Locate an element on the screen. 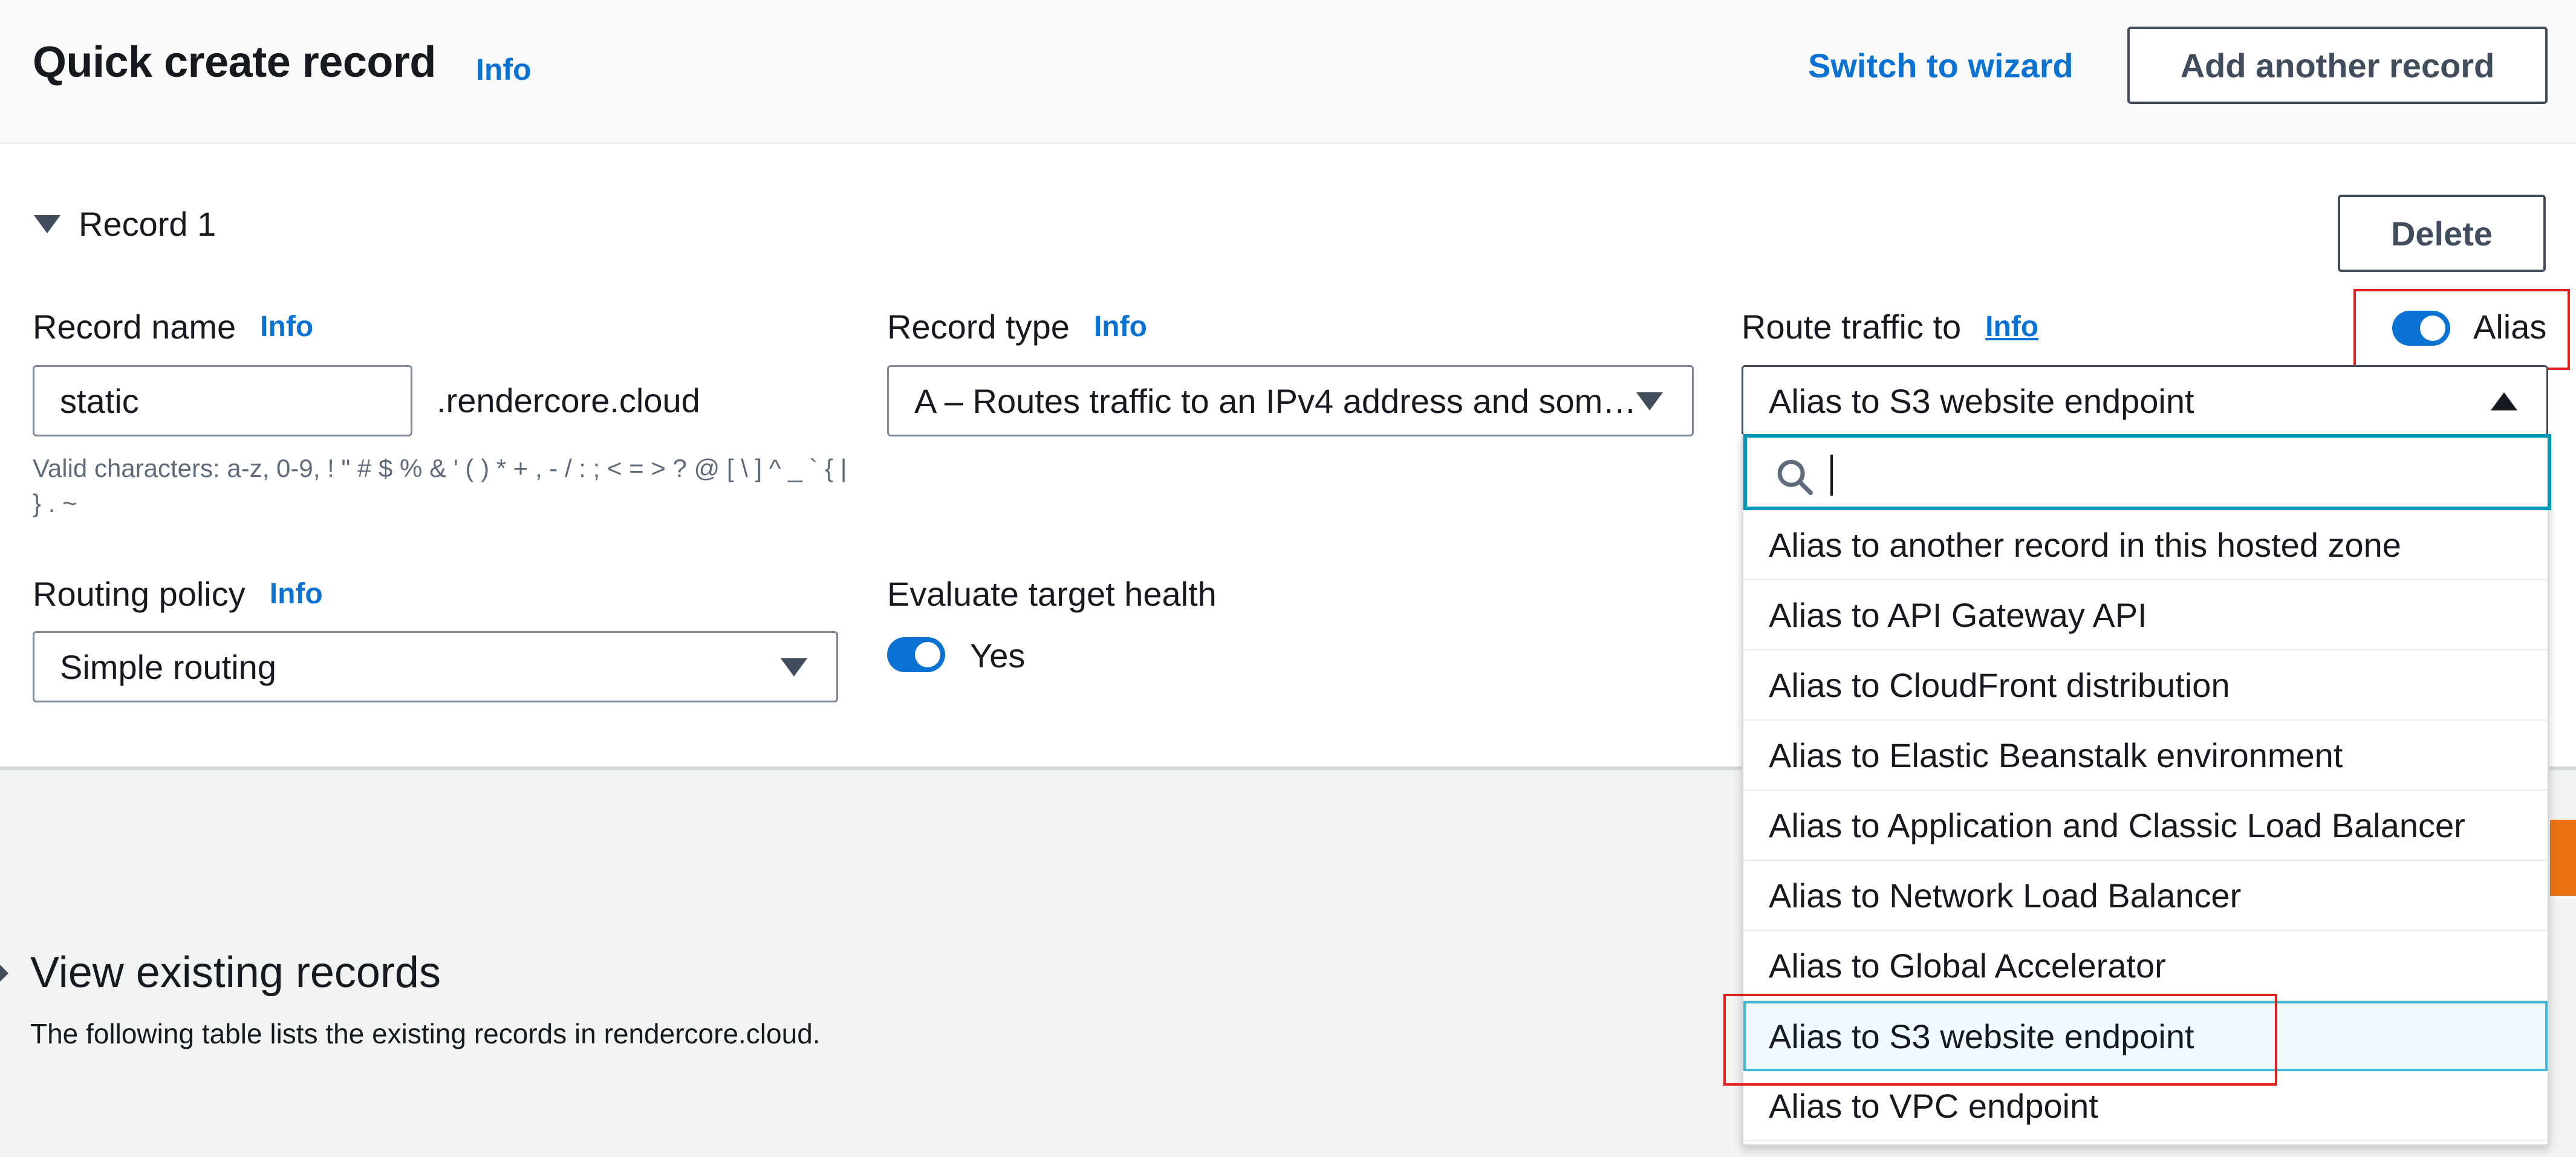  title-info-link: Info is located at coordinates (504, 69).